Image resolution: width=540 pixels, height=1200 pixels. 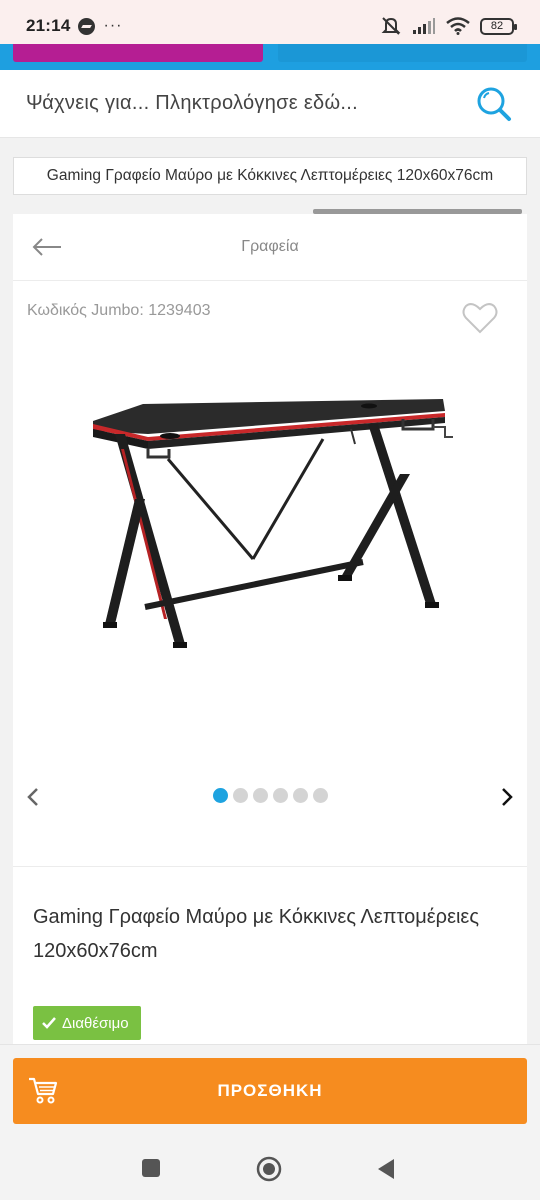 What do you see at coordinates (391, 26) in the screenshot?
I see `mute-icon` at bounding box center [391, 26].